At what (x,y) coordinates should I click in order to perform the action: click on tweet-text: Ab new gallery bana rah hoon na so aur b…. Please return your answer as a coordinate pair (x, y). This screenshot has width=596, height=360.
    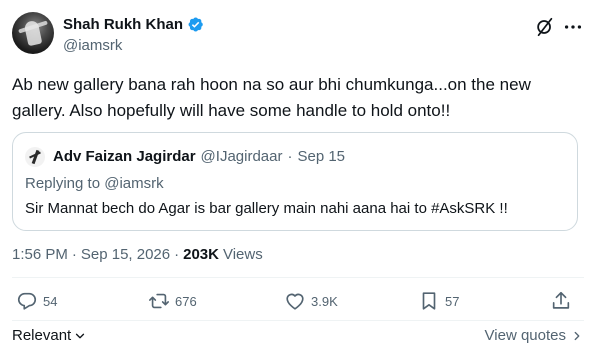
    Looking at the image, I should click on (271, 97).